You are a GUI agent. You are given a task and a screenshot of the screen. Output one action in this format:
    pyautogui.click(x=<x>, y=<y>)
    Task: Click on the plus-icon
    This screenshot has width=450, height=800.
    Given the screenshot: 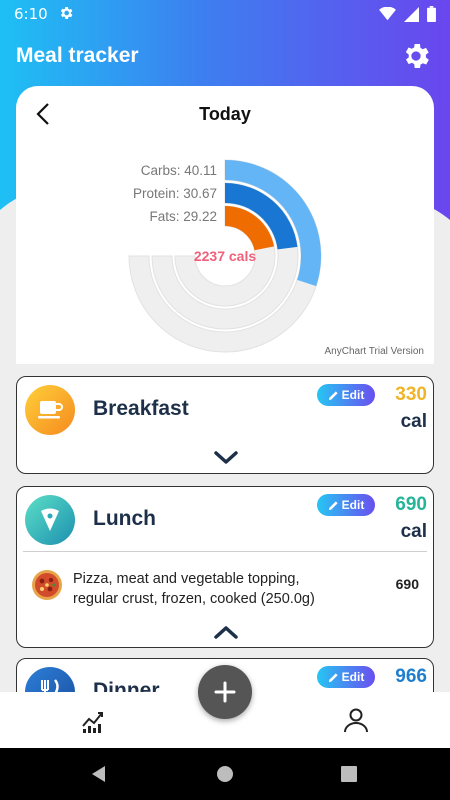 What is the action you would take?
    pyautogui.click(x=225, y=692)
    